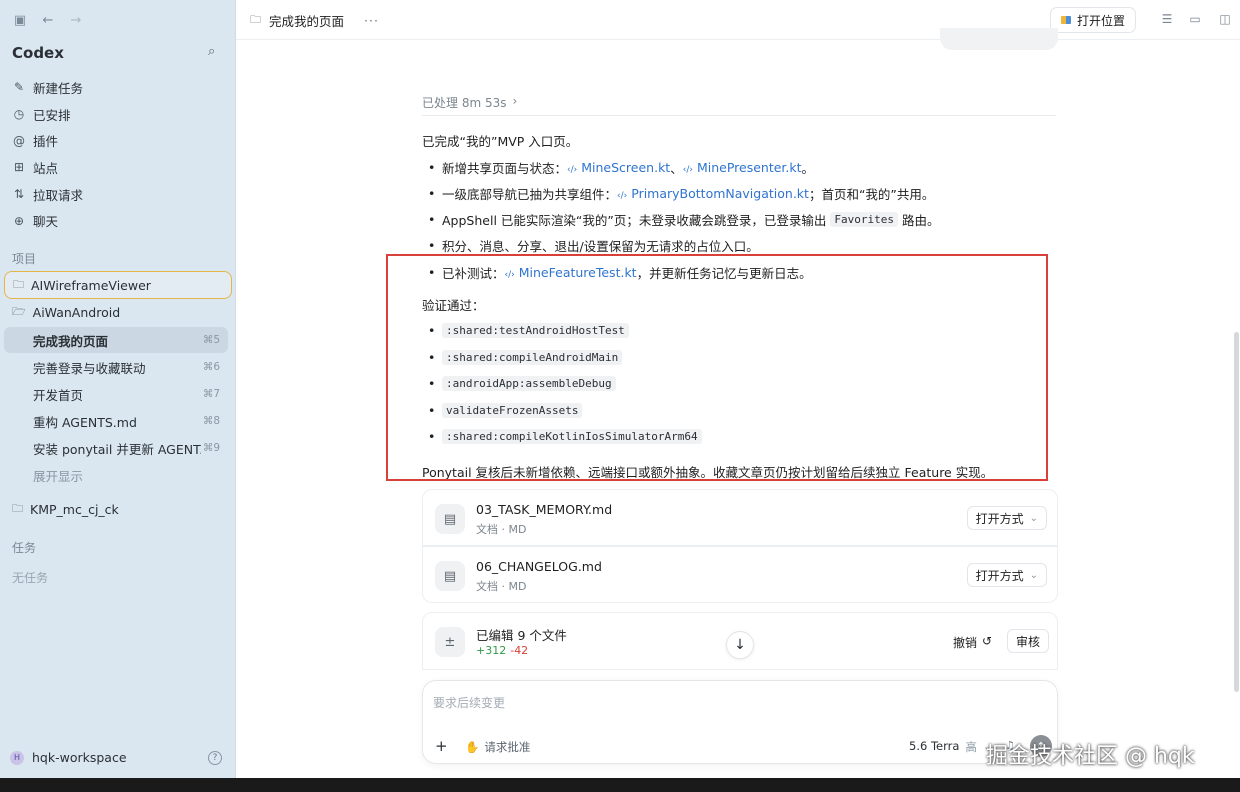 This screenshot has height=792, width=1240. Describe the element at coordinates (211, 448) in the screenshot. I see `thread-shortcut: ⌘9` at that location.